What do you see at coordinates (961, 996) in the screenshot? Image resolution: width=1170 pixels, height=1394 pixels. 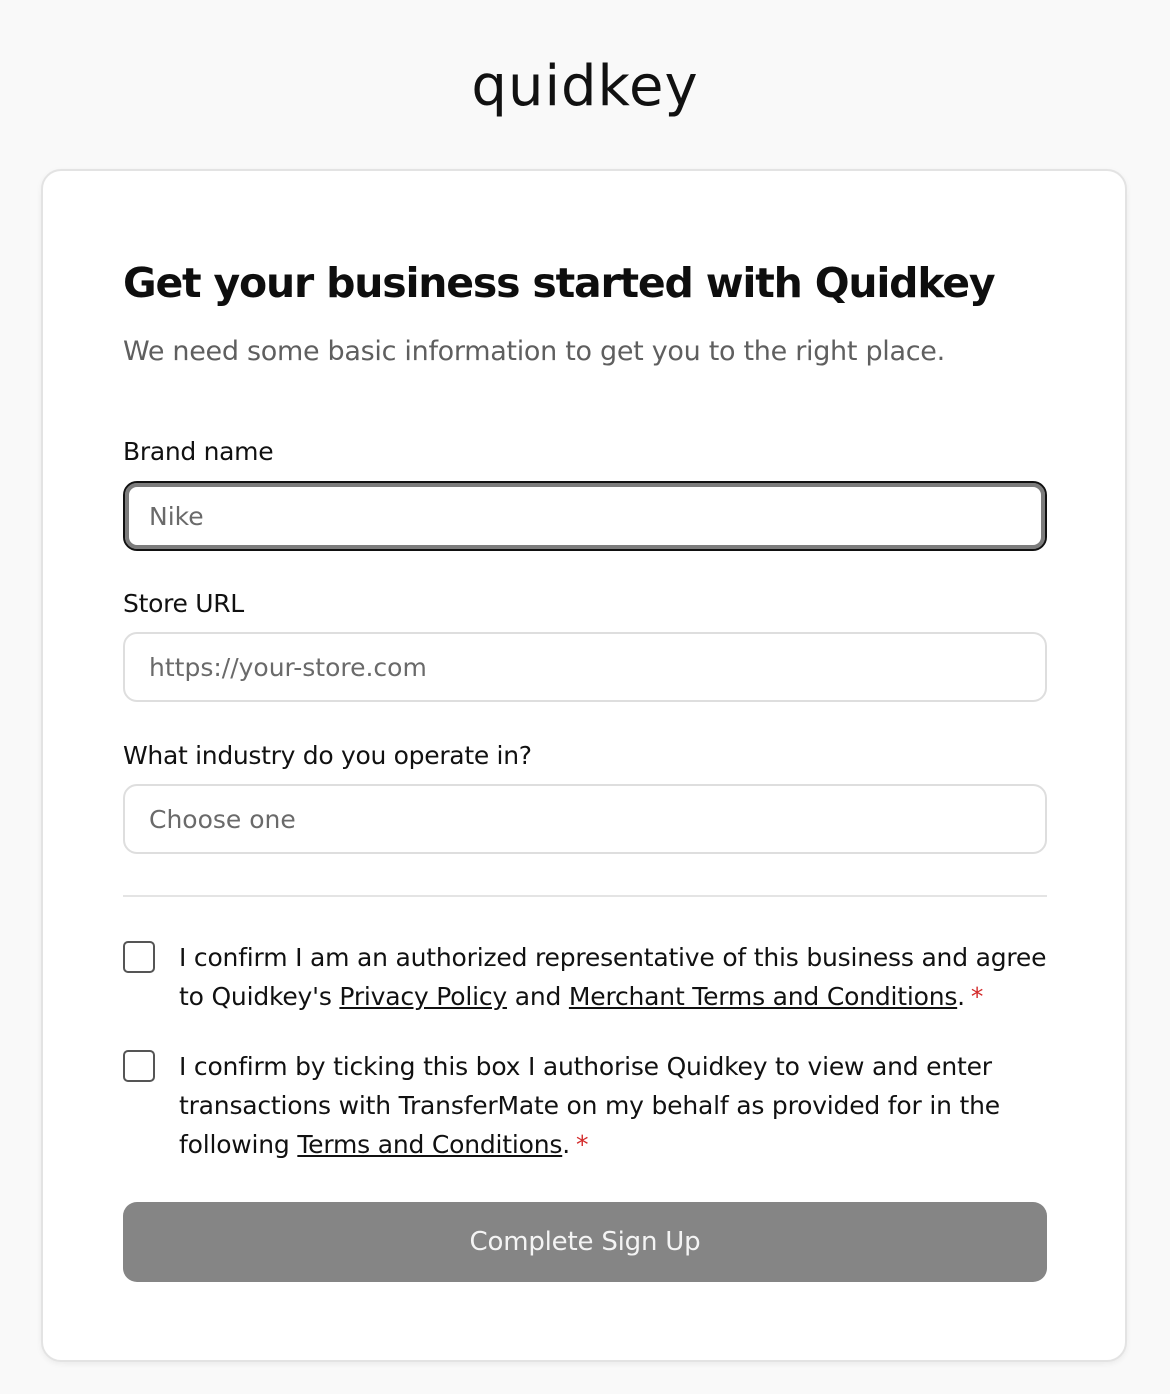 I see `consent1-text-after: .` at bounding box center [961, 996].